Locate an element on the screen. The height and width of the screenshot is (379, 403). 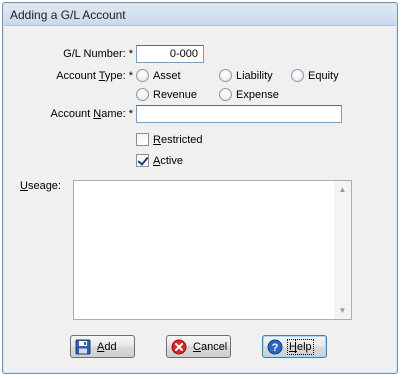
add-button: Add is located at coordinates (102, 346).